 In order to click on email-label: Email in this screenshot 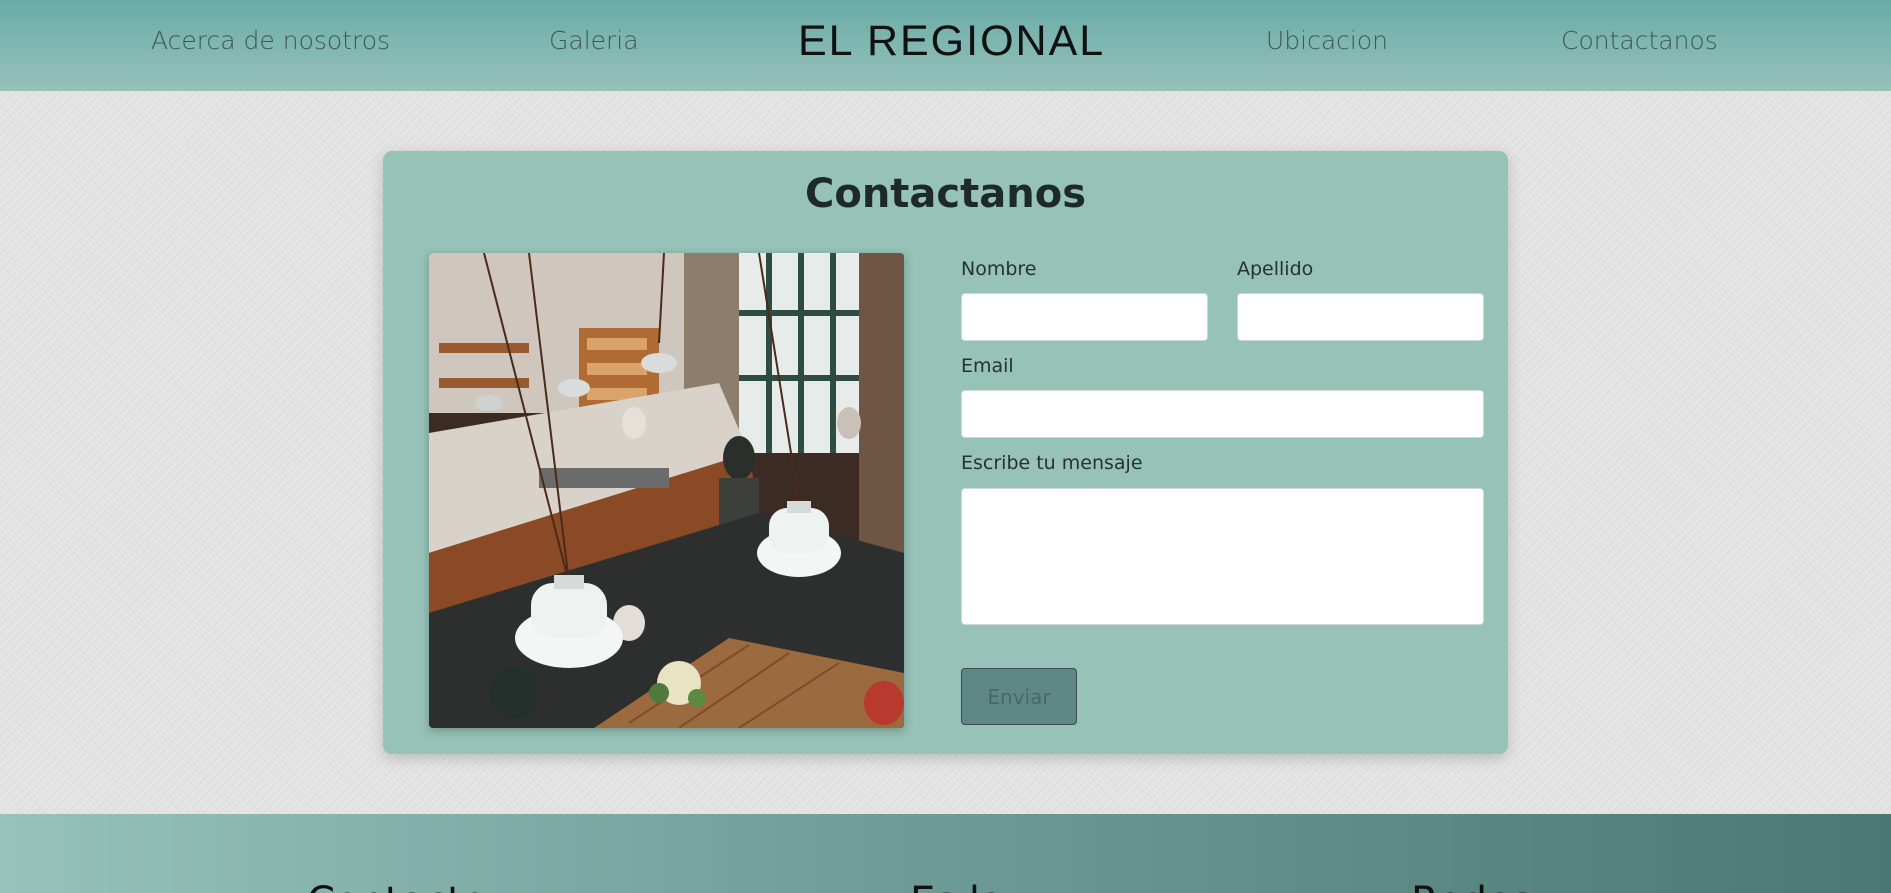, I will do `click(987, 366)`.